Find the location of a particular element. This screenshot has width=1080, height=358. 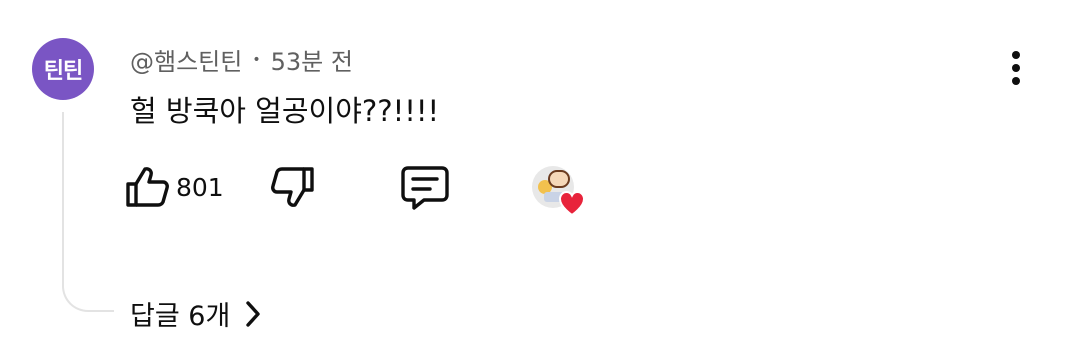

chevron-right-icon is located at coordinates (253, 313).